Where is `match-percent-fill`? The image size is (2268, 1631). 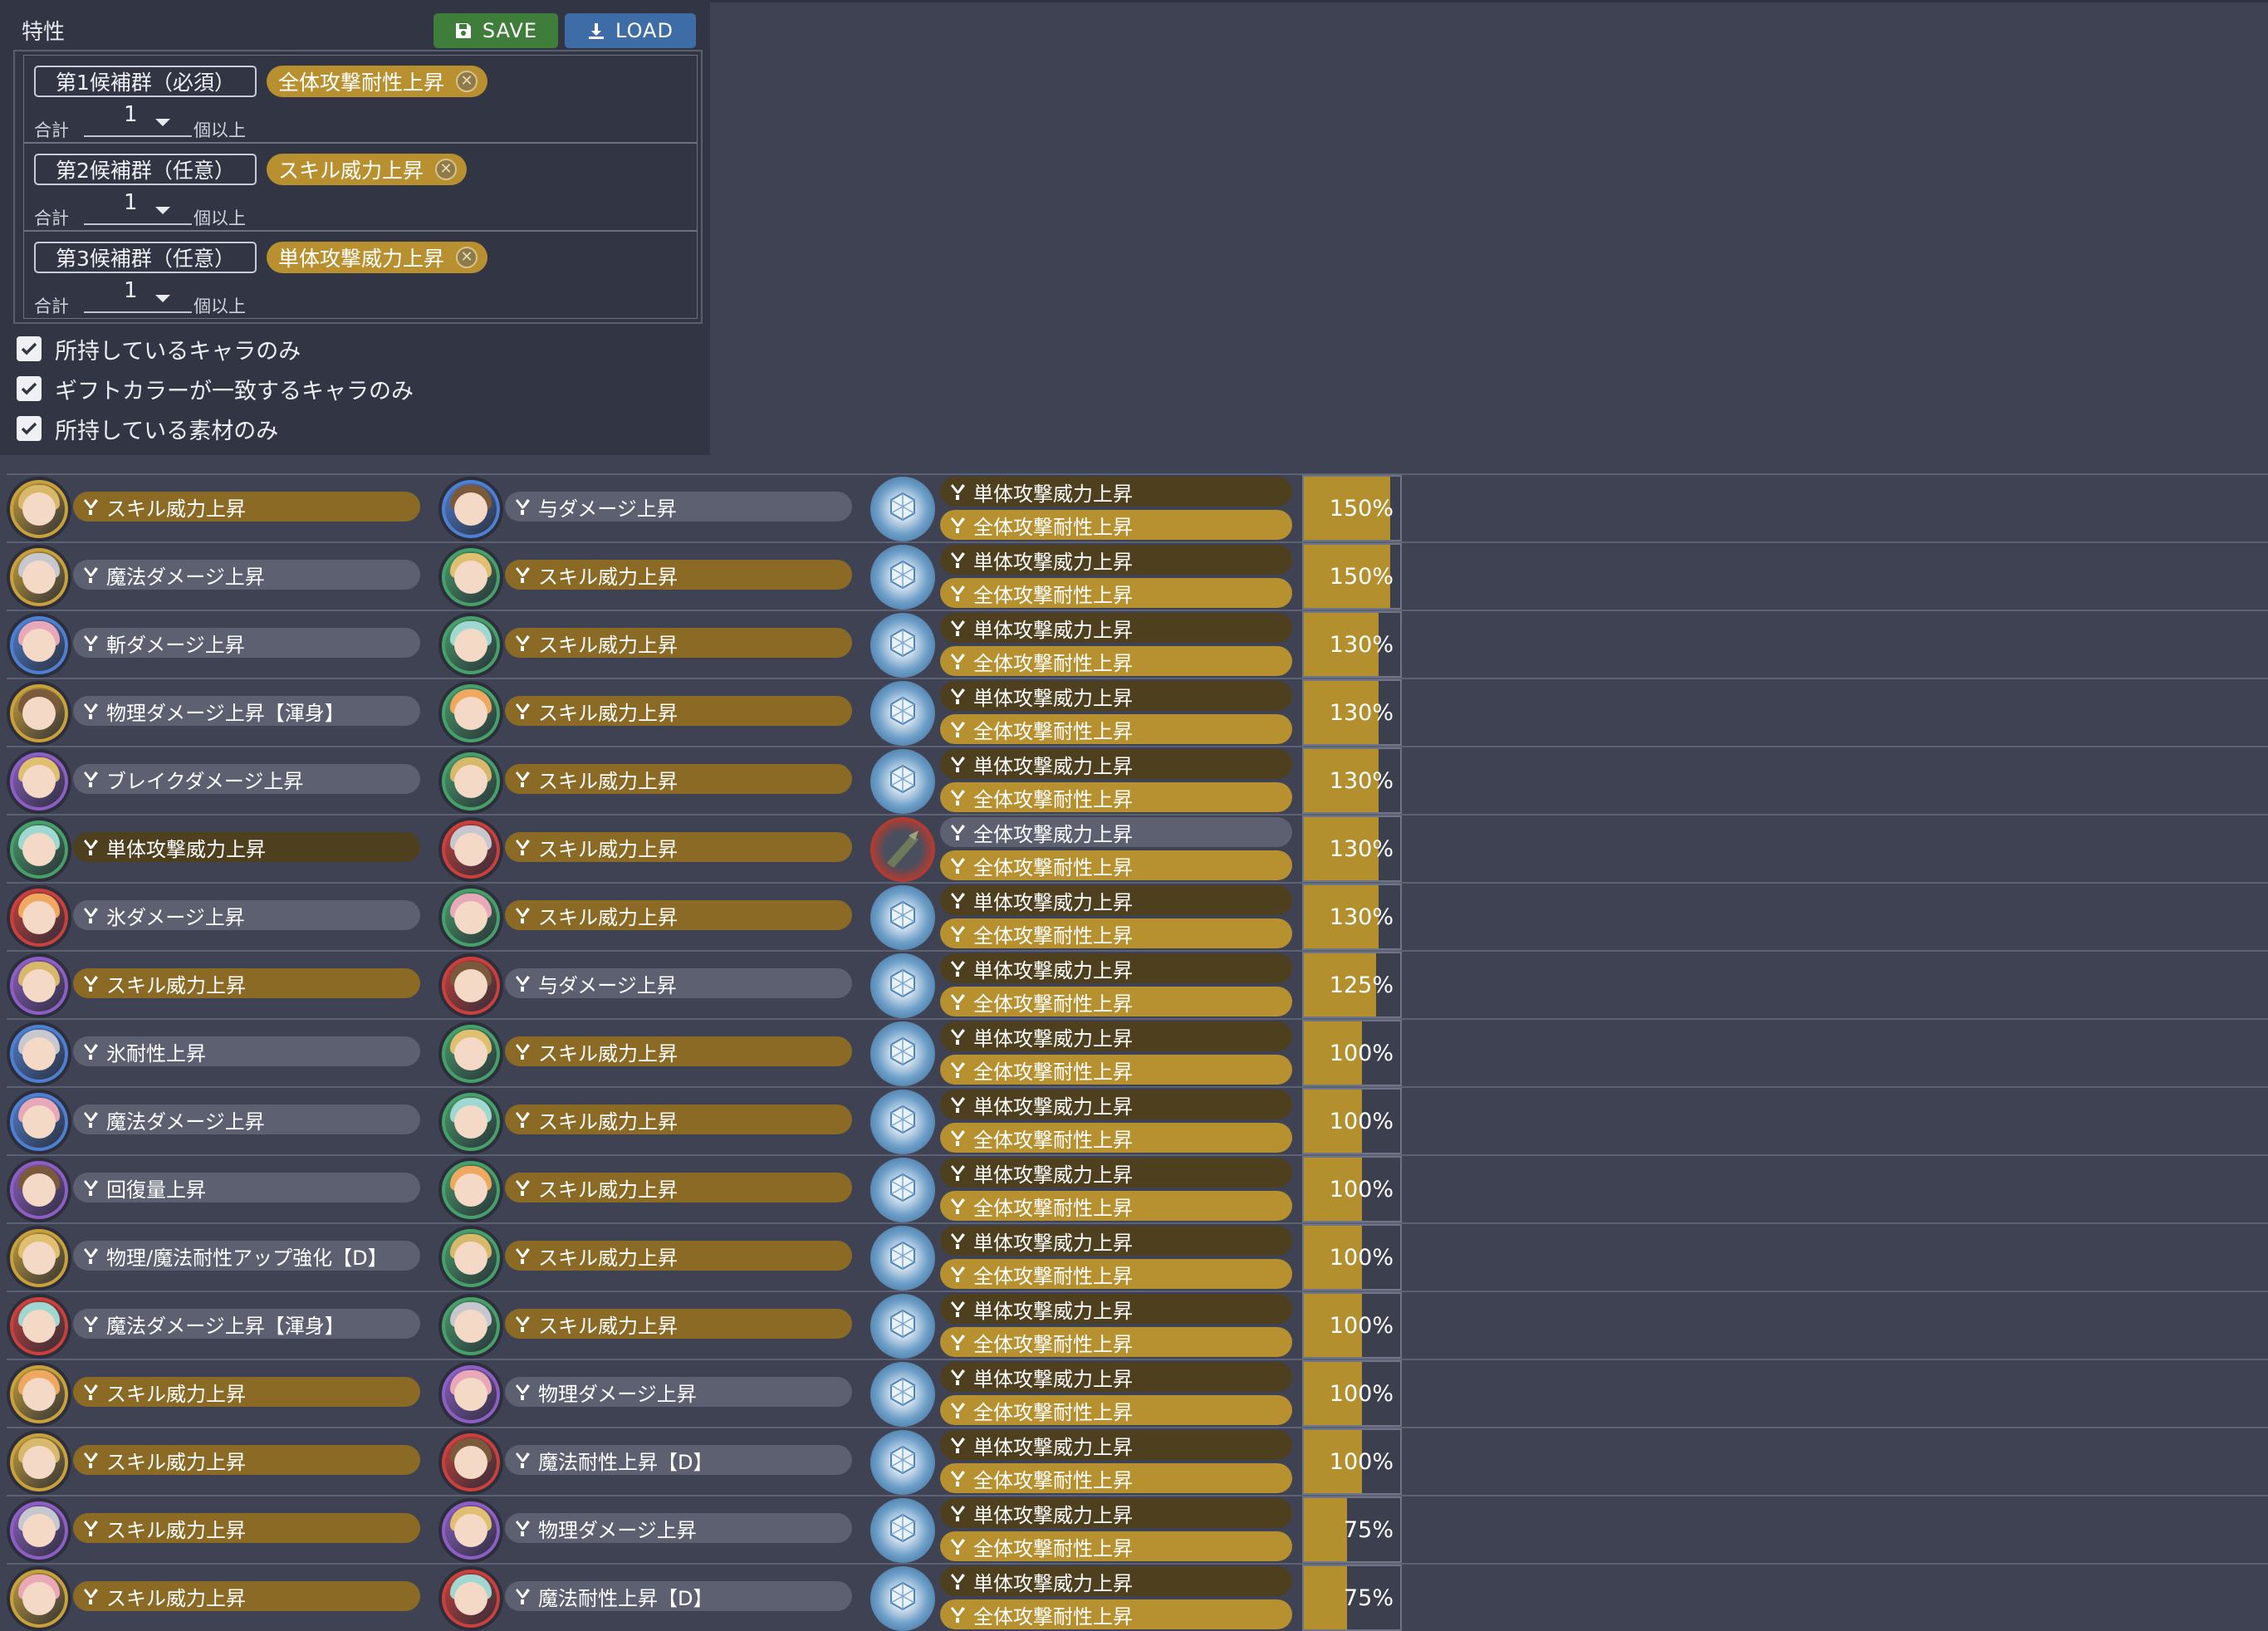 match-percent-fill is located at coordinates (1326, 1529).